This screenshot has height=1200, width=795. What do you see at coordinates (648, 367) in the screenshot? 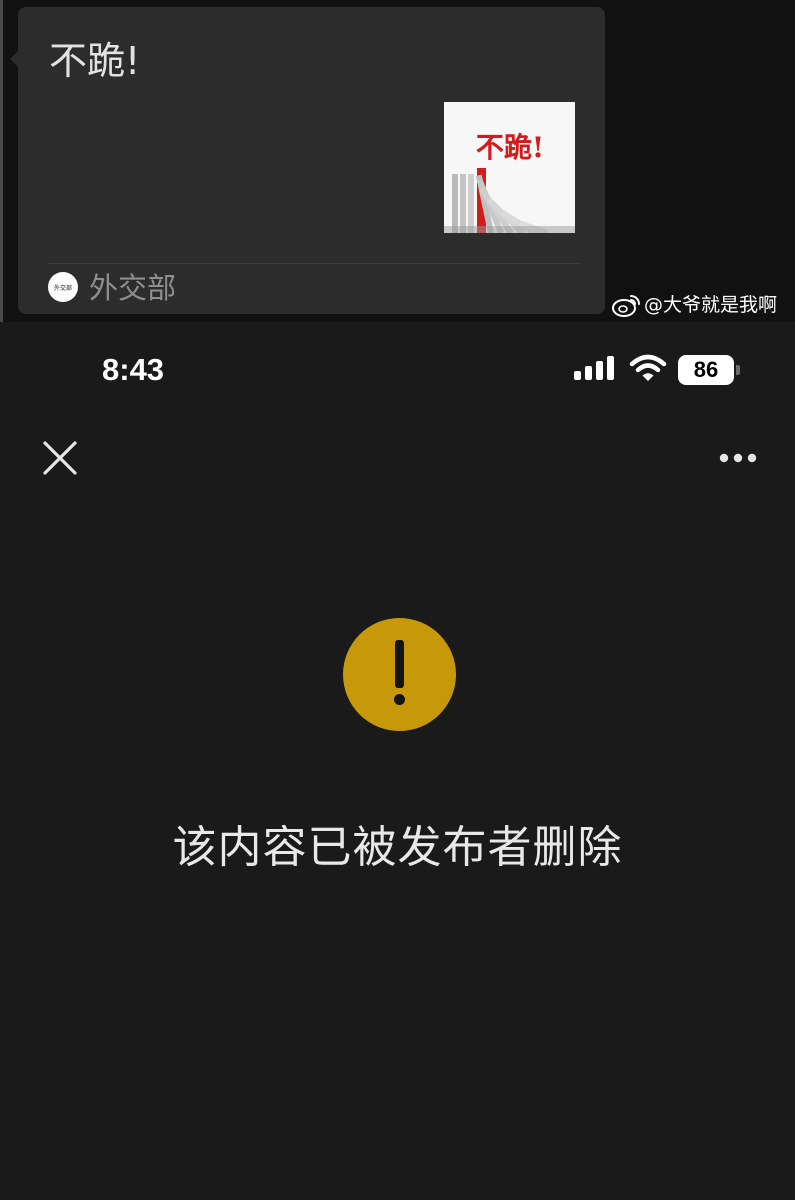
I see `wifi-icon` at bounding box center [648, 367].